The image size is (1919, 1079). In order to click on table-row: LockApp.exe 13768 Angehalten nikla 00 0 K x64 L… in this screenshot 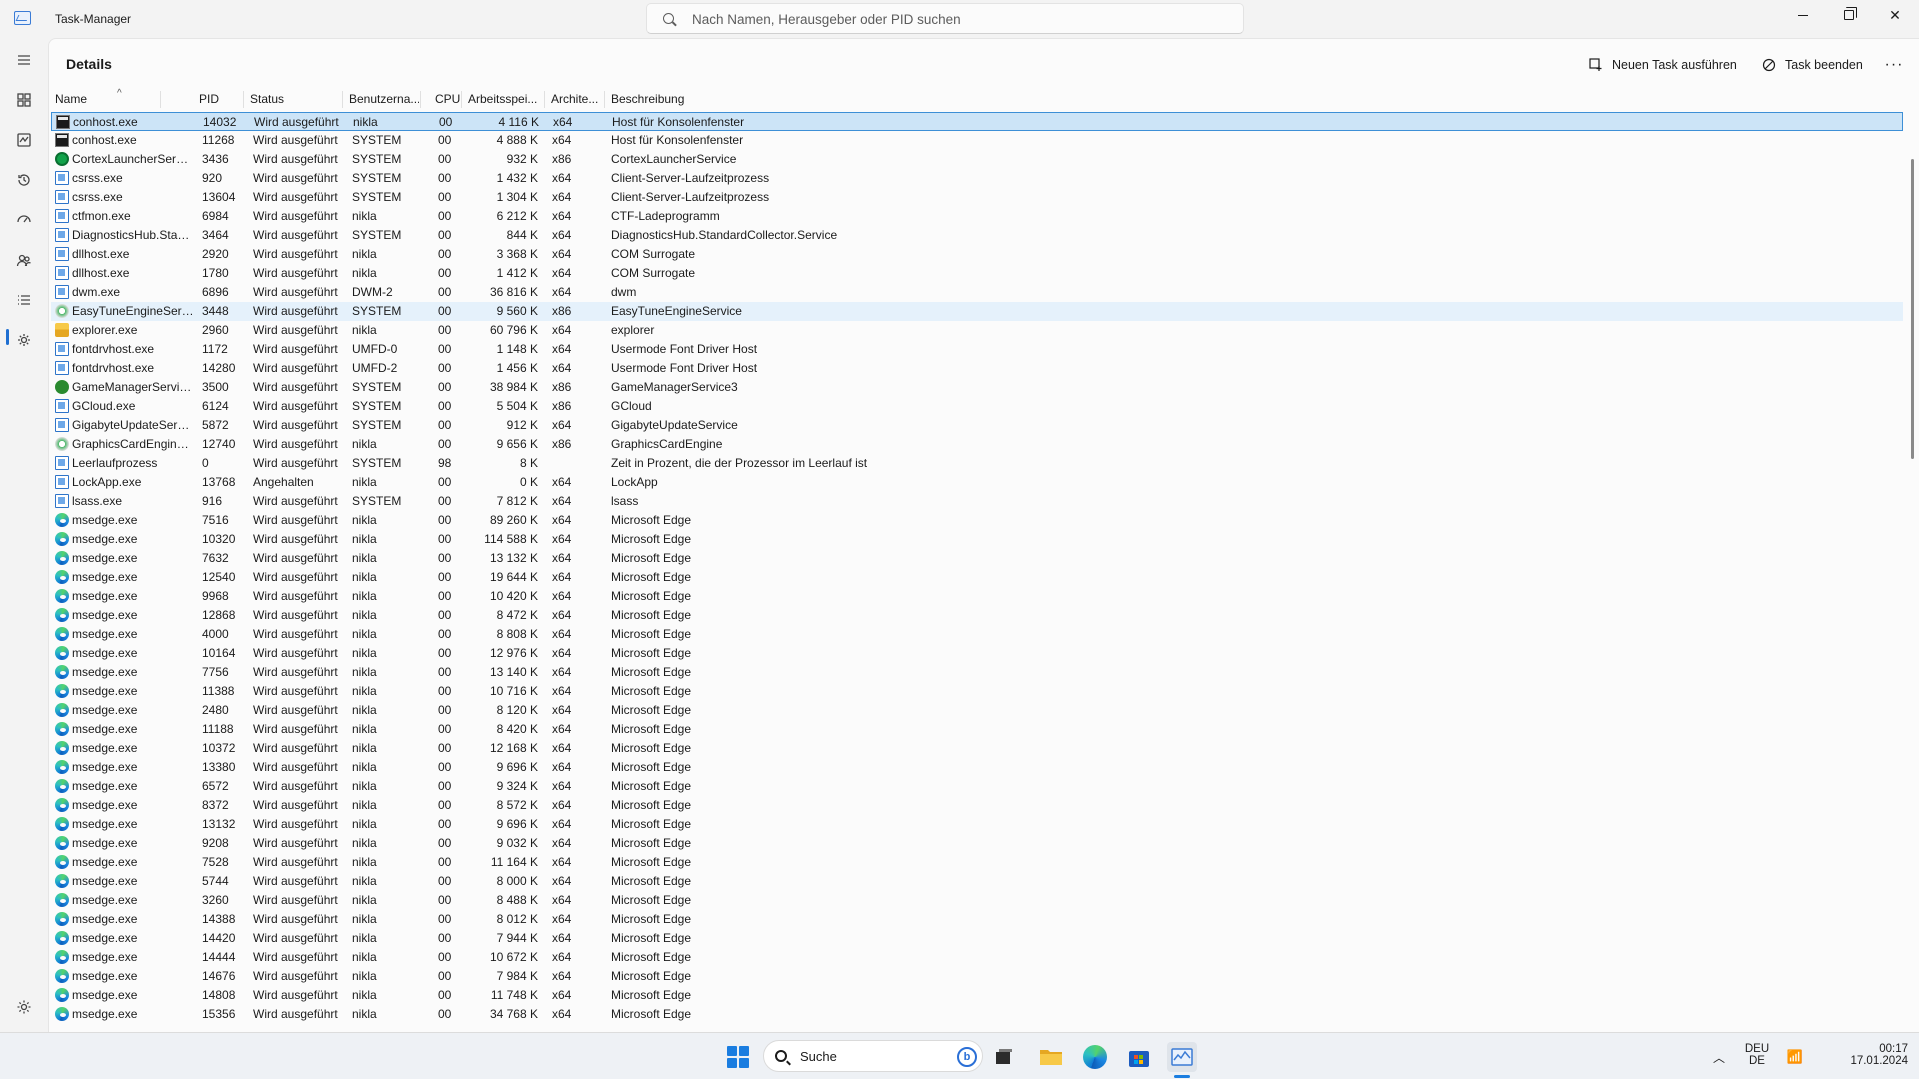, I will do `click(977, 482)`.